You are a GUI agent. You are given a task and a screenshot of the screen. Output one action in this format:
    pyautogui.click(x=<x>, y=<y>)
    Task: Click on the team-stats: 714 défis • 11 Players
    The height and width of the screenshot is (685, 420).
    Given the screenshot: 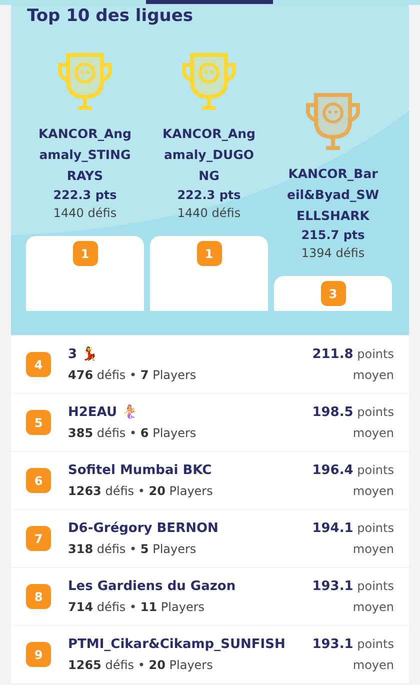 What is the action you would take?
    pyautogui.click(x=136, y=607)
    